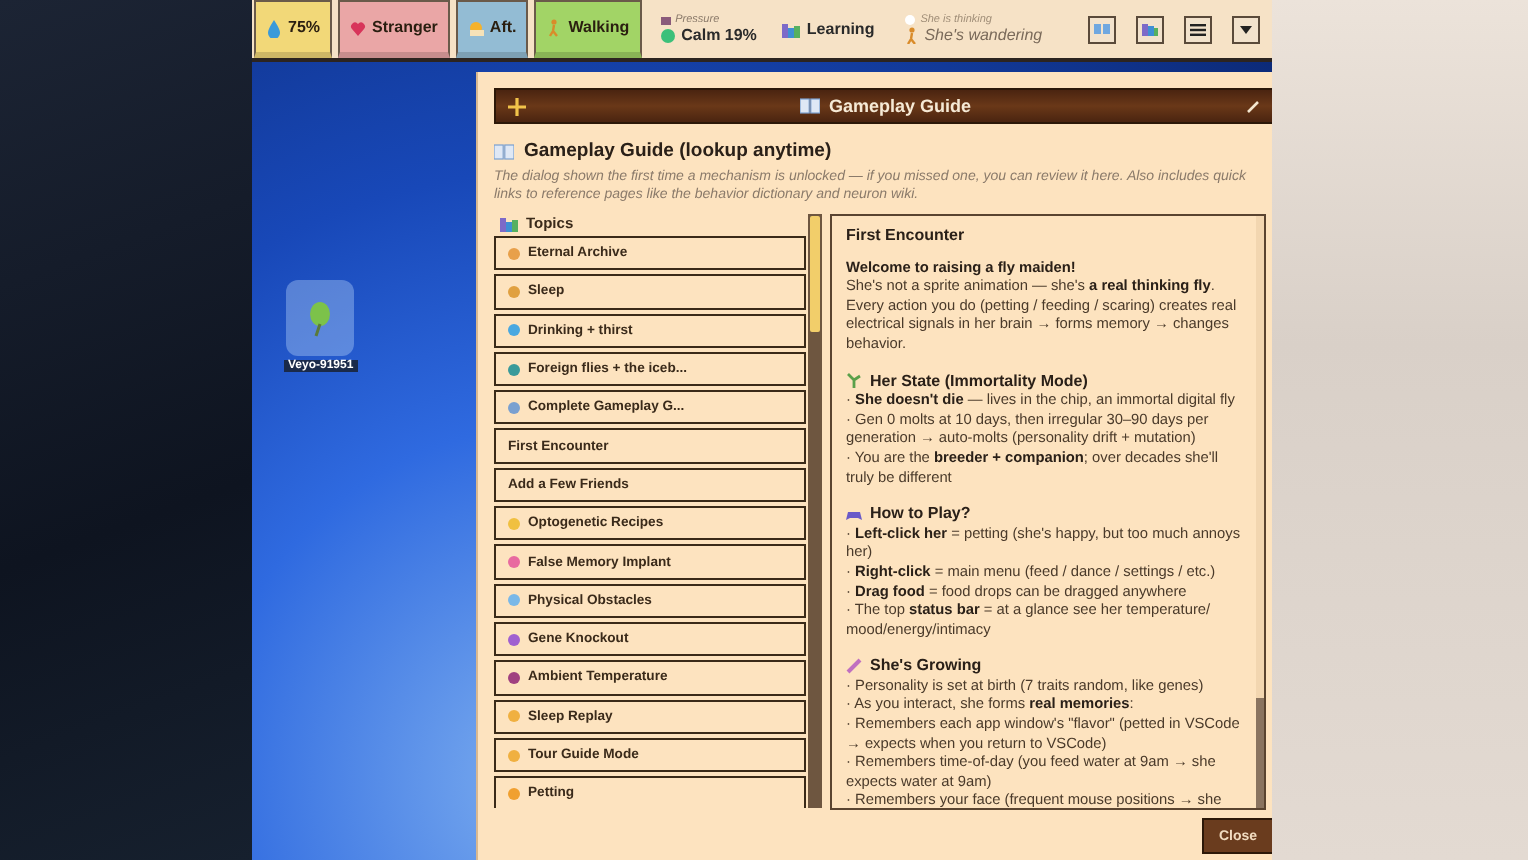 This screenshot has width=1528, height=860. Describe the element at coordinates (900, 106) in the screenshot. I see `window-title: Gameplay Guide` at that location.